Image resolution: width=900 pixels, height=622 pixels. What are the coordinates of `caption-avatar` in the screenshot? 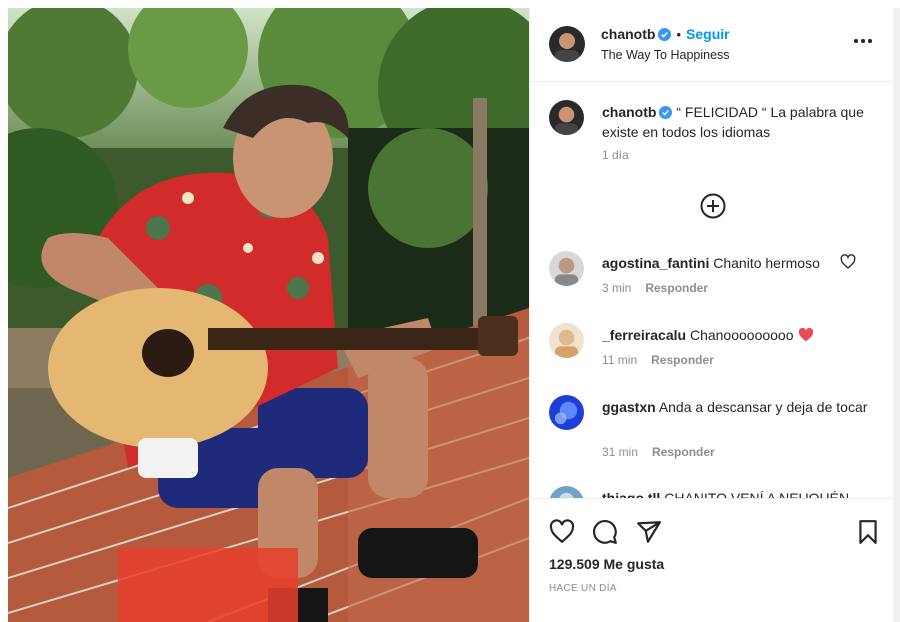 It's located at (566, 117).